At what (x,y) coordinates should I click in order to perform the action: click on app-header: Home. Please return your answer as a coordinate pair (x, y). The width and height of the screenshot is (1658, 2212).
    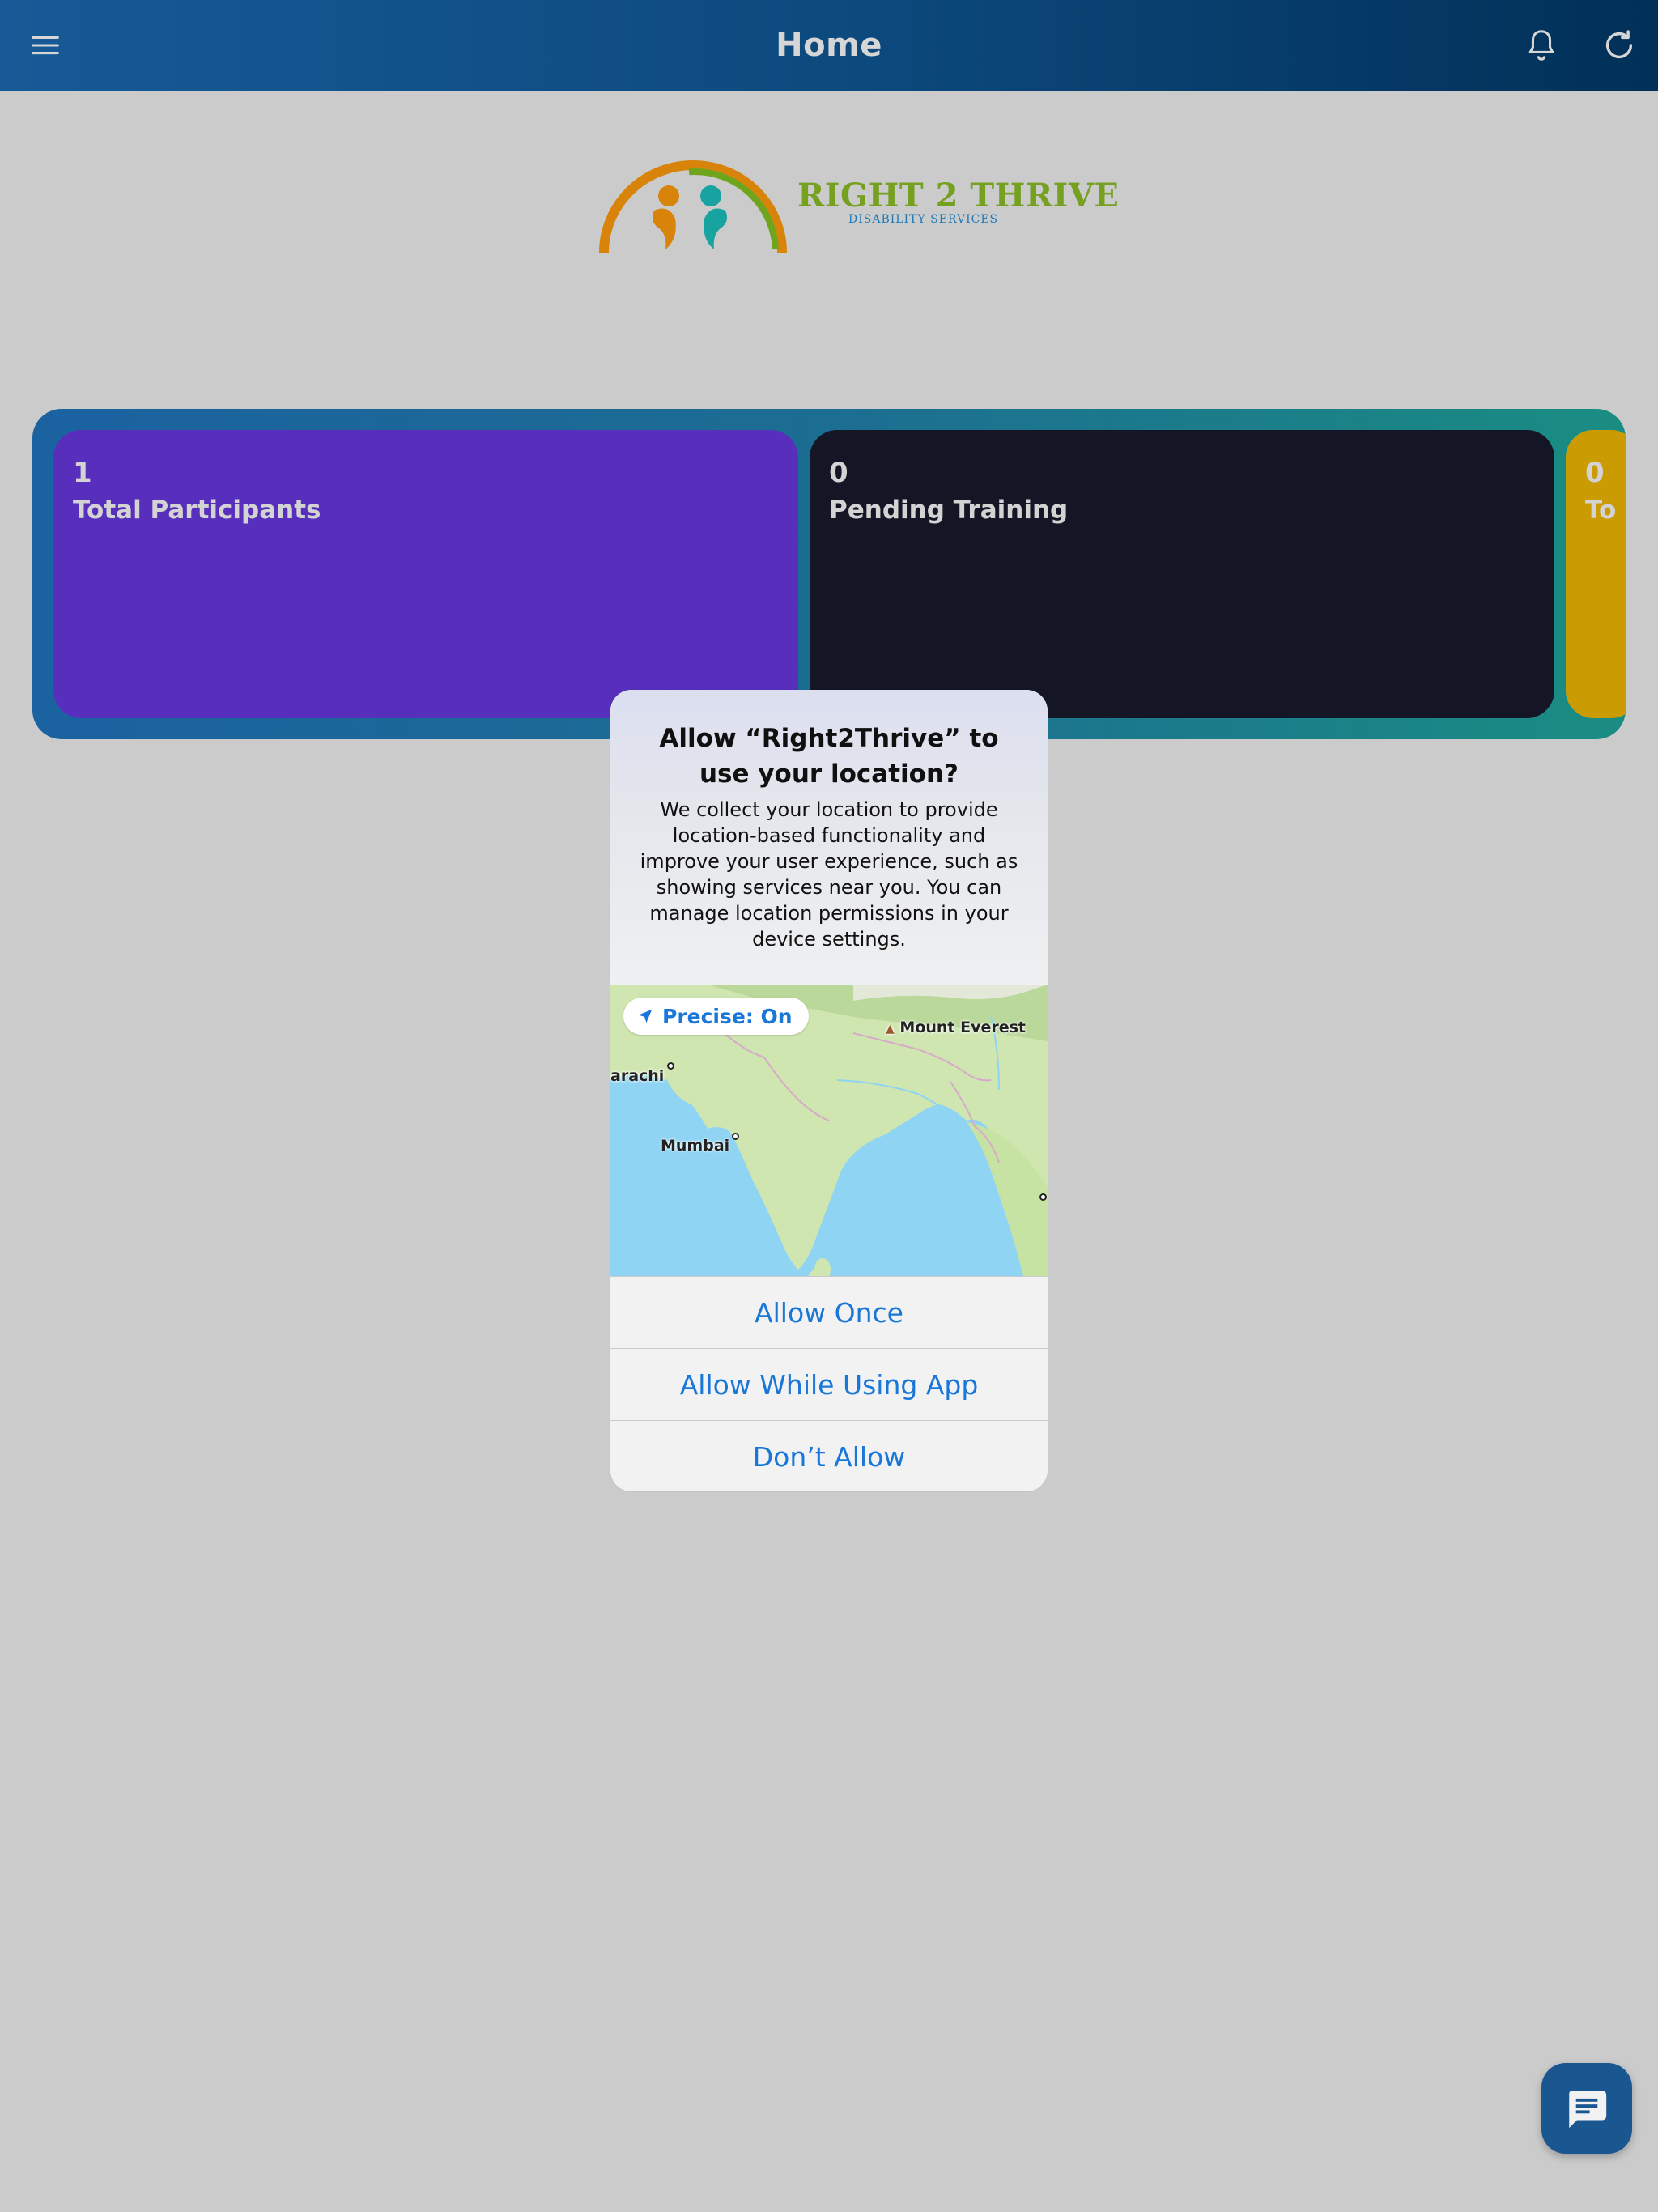
    Looking at the image, I should click on (829, 46).